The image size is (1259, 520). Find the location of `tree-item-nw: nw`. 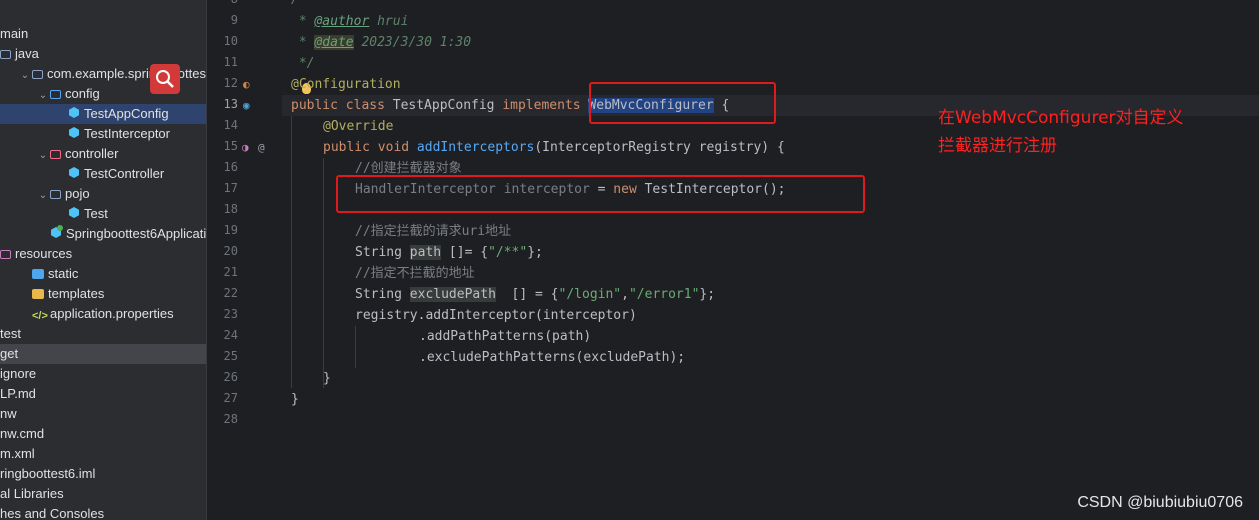

tree-item-nw: nw is located at coordinates (103, 414).